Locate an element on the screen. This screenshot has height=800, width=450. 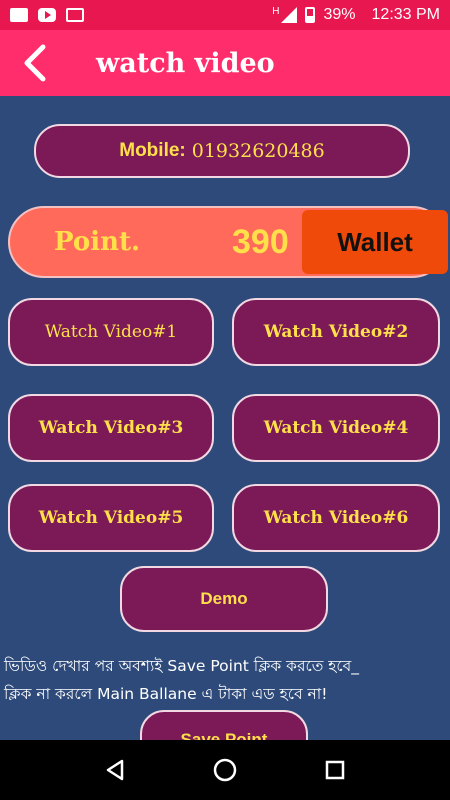
notification-icons is located at coordinates (47, 15).